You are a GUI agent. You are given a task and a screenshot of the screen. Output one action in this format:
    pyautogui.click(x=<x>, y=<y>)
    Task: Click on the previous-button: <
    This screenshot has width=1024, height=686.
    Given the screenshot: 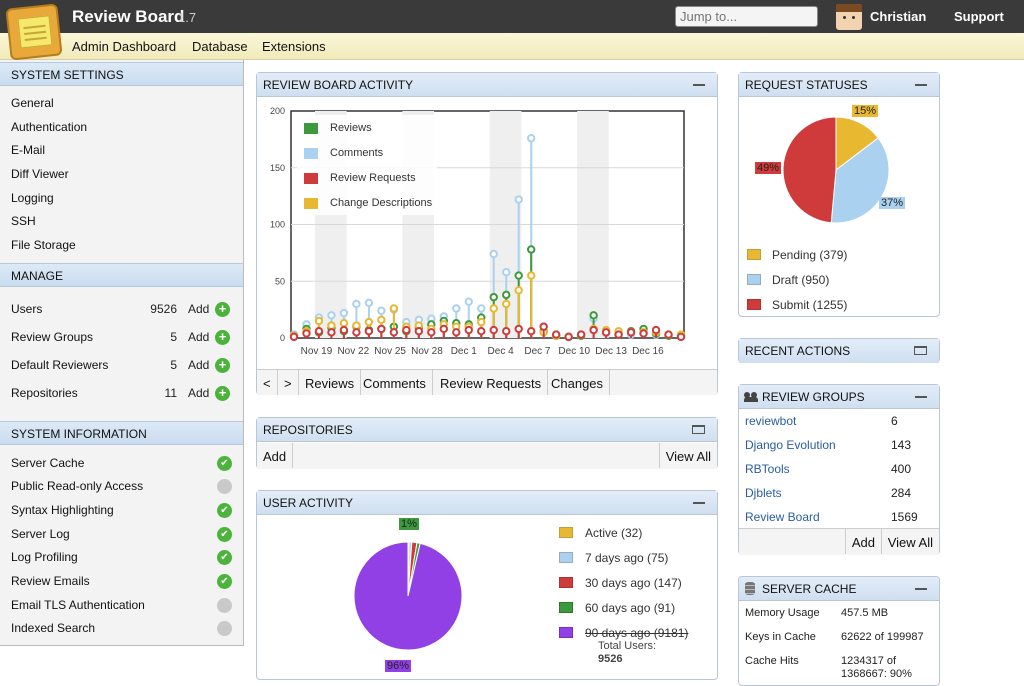 What is the action you would take?
    pyautogui.click(x=267, y=382)
    